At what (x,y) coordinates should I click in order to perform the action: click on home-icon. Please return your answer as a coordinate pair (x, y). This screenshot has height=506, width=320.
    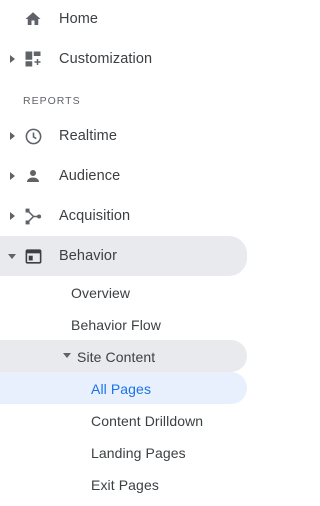
    Looking at the image, I should click on (33, 19).